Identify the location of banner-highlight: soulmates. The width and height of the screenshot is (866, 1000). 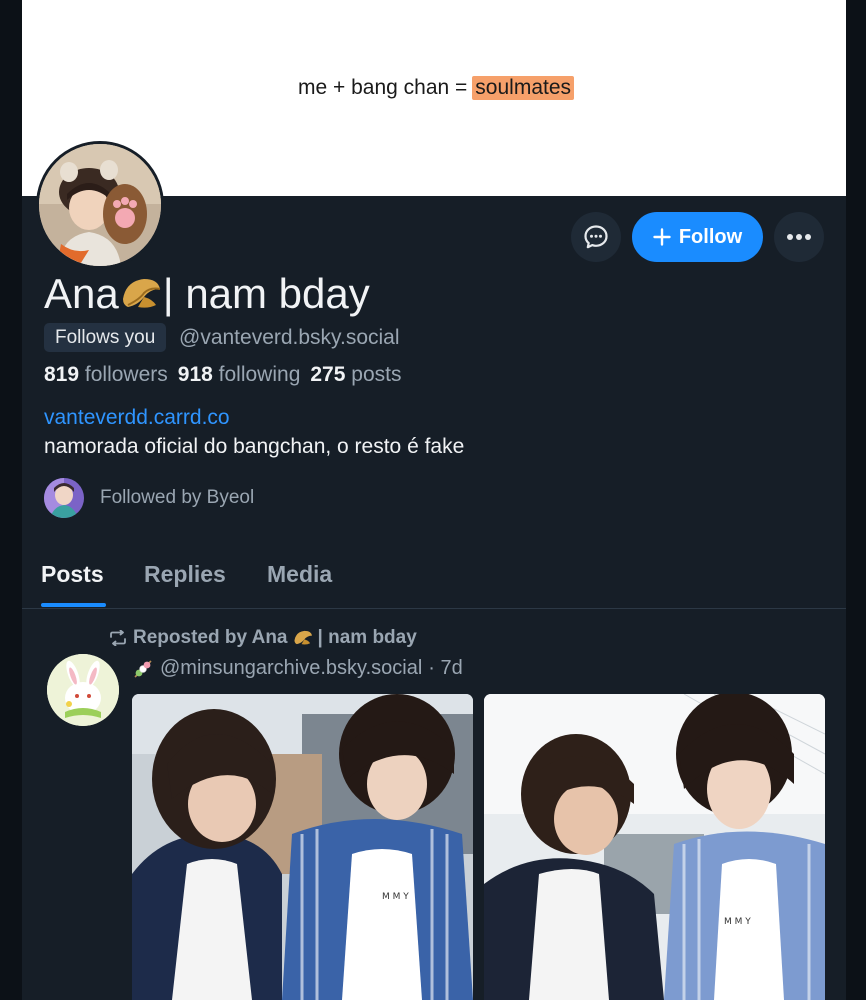
(523, 88).